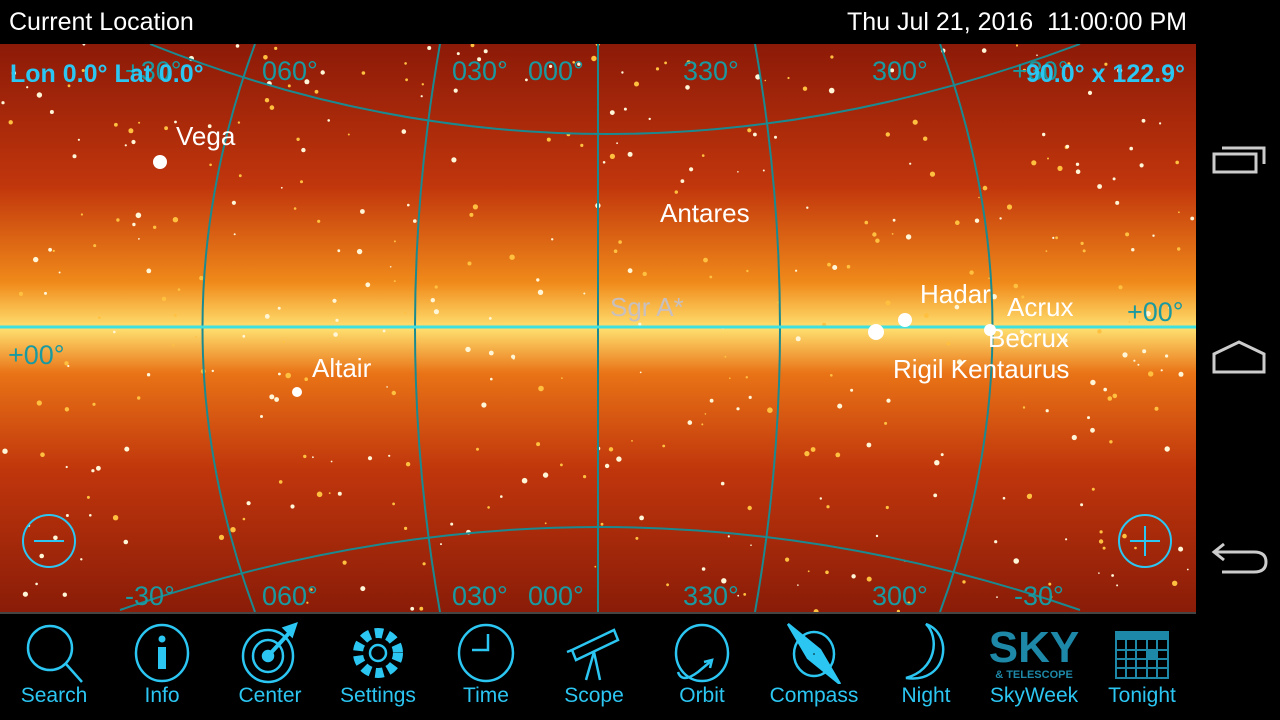 The image size is (1280, 720). What do you see at coordinates (647, 307) in the screenshot?
I see `label-sgr-a: Sgr A*` at bounding box center [647, 307].